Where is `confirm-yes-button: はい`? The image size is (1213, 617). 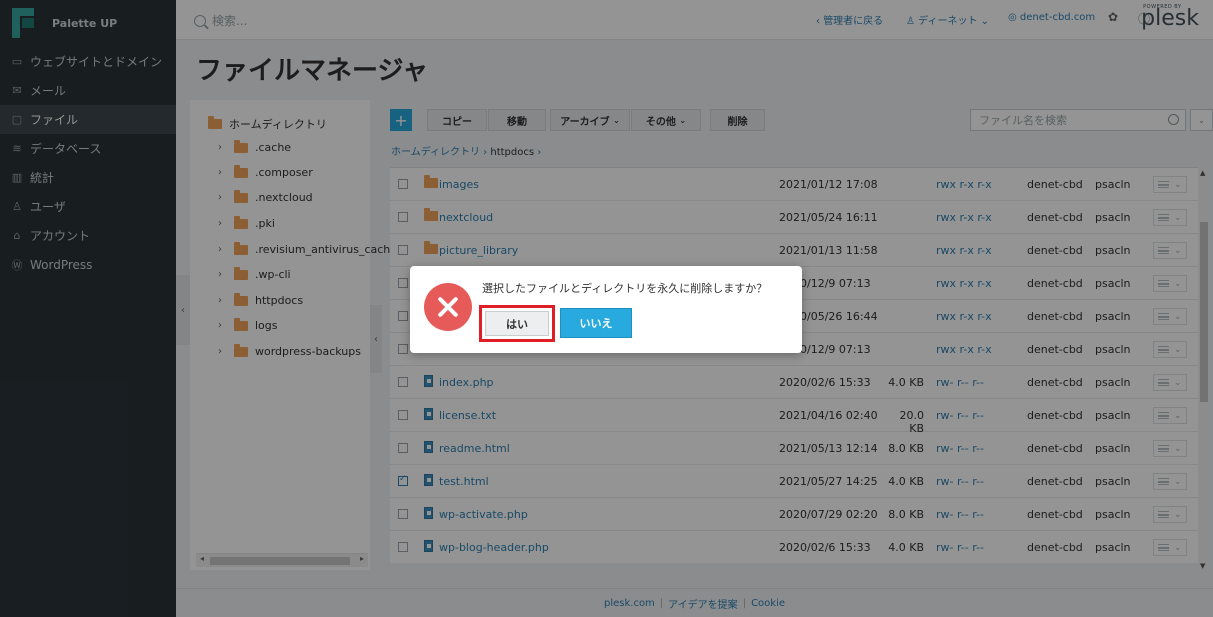
confirm-yes-button: はい is located at coordinates (517, 323).